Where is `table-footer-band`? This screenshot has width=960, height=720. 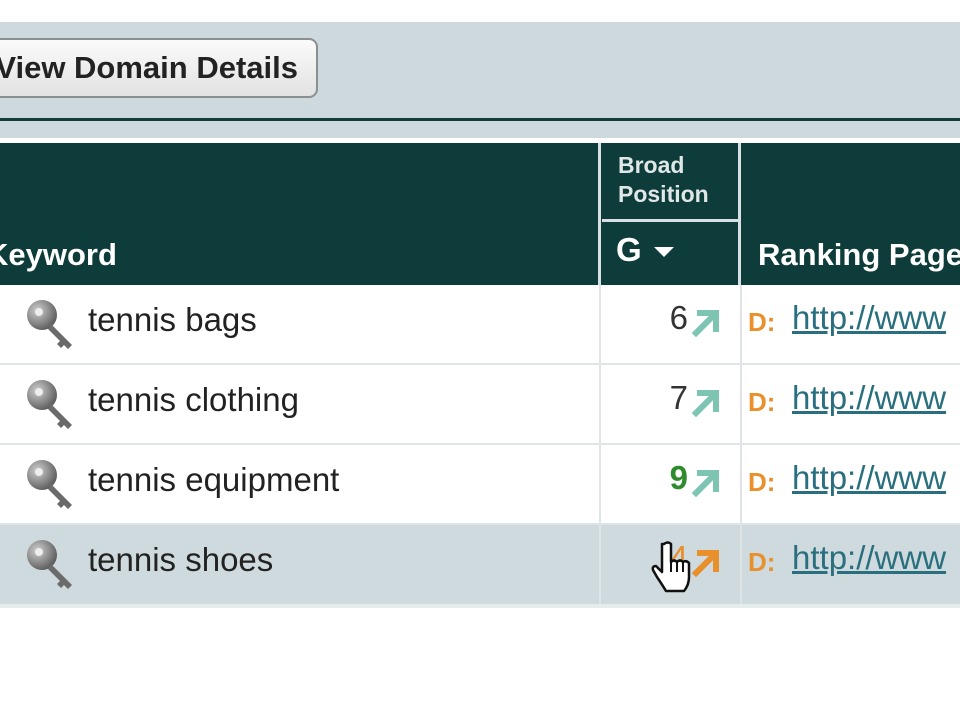
table-footer-band is located at coordinates (480, 606).